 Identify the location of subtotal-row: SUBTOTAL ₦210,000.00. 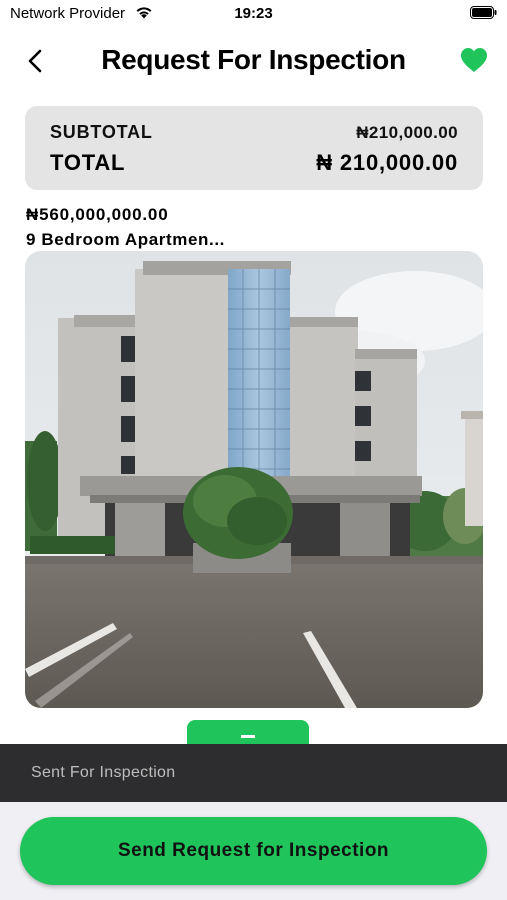
(254, 132).